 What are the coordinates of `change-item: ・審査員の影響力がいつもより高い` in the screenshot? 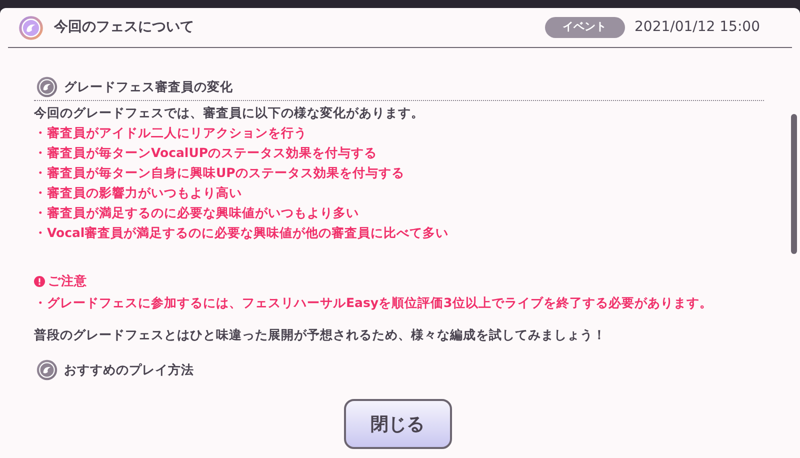 It's located at (138, 193).